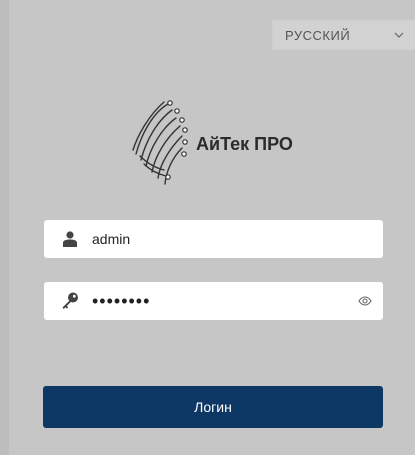  What do you see at coordinates (237, 239) in the screenshot?
I see `username-input` at bounding box center [237, 239].